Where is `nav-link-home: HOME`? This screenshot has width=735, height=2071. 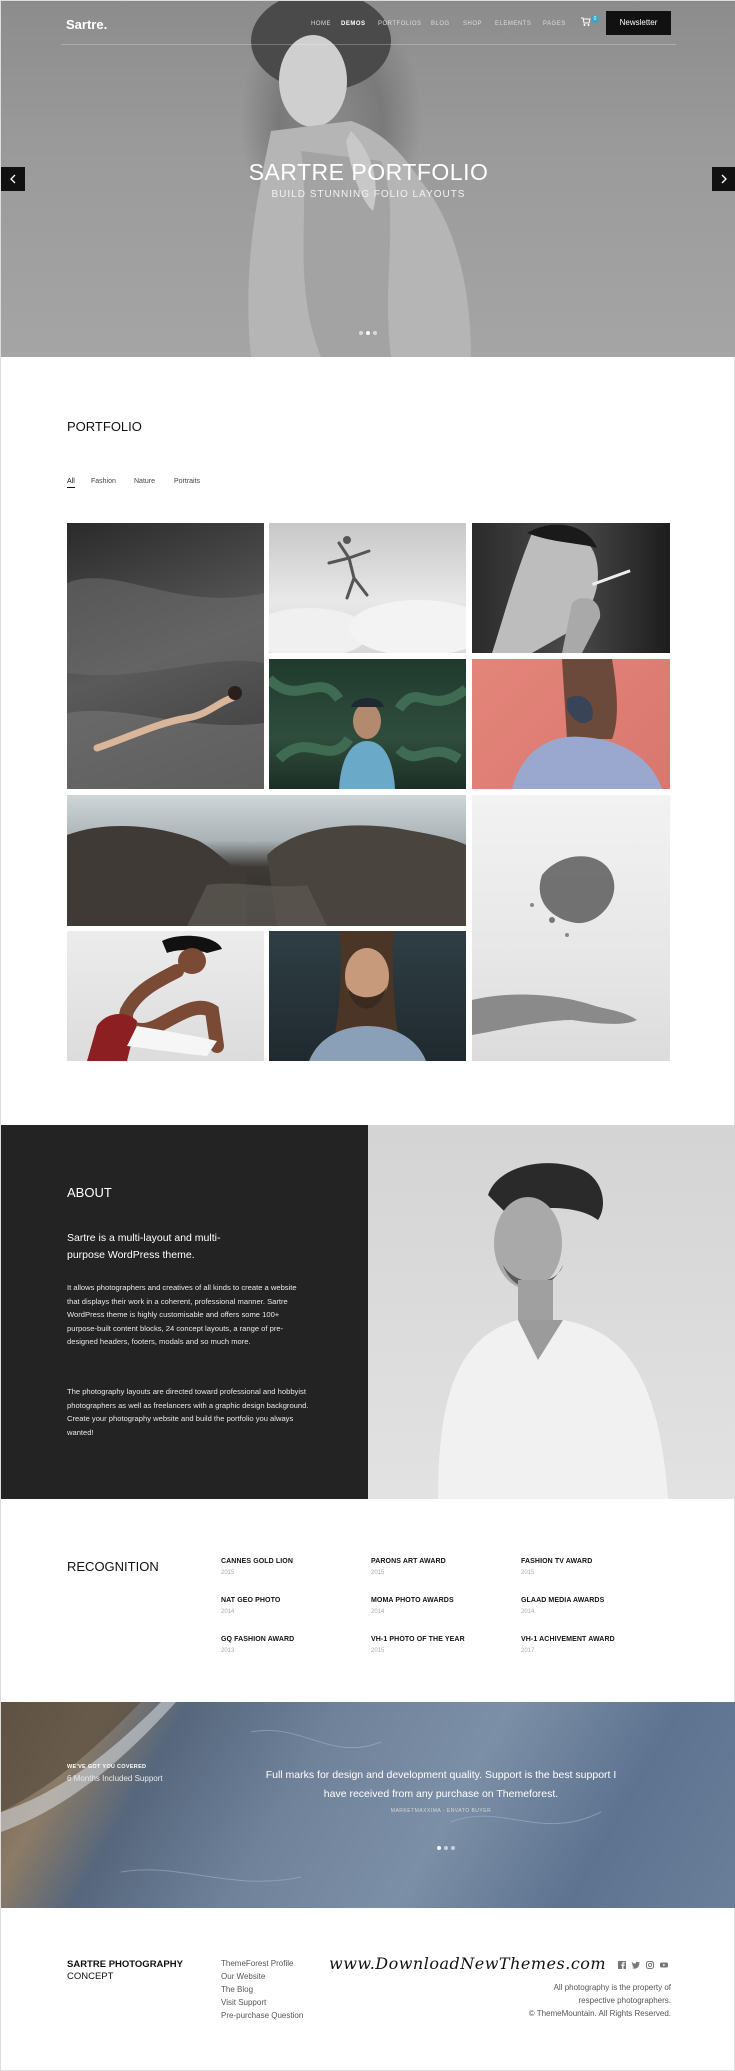 nav-link-home: HOME is located at coordinates (321, 24).